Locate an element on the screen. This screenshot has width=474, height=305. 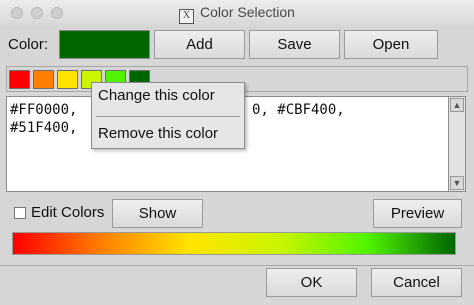
current-color-preview is located at coordinates (104, 44).